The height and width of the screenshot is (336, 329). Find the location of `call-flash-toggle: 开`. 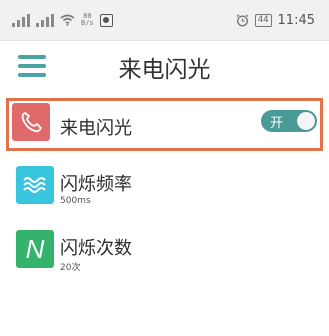

call-flash-toggle: 开 is located at coordinates (289, 121).